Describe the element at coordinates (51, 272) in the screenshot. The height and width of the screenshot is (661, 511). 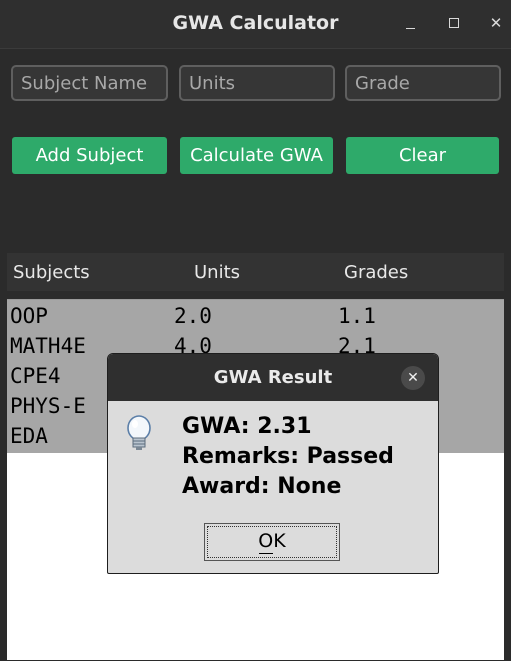
I see `header-subjects: Subjects` at that location.